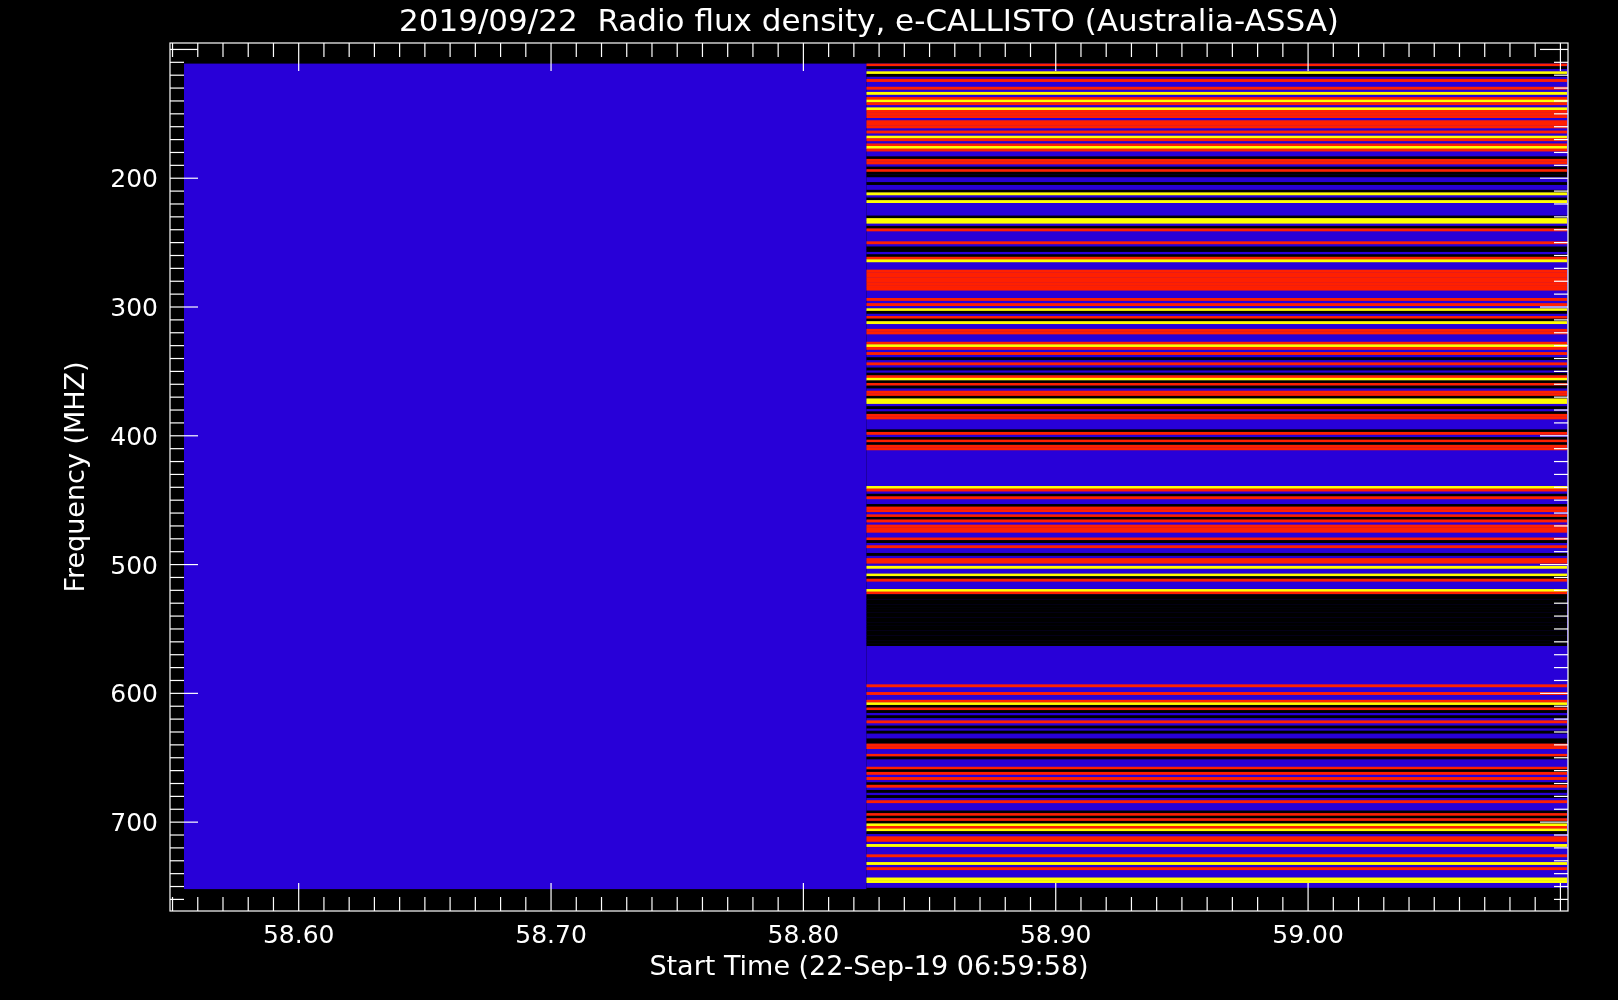  I want to click on x-tick-label: 58.90, so click(1055, 934).